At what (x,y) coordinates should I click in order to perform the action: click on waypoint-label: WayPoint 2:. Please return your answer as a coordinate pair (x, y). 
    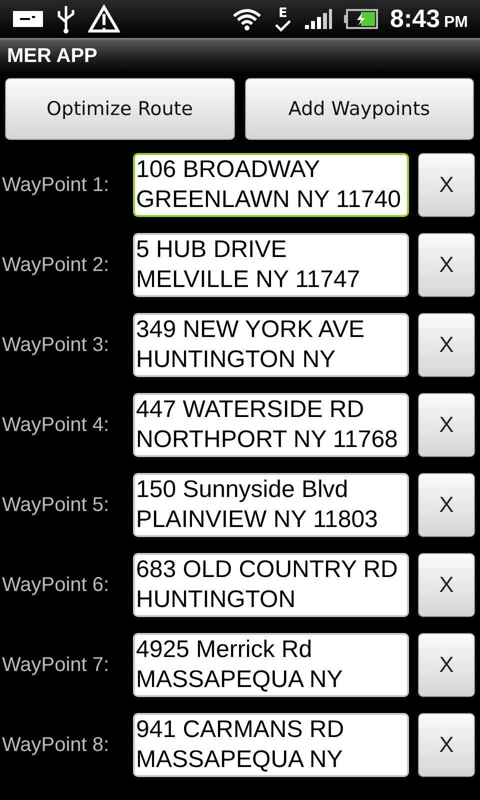
    Looking at the image, I should click on (55, 265).